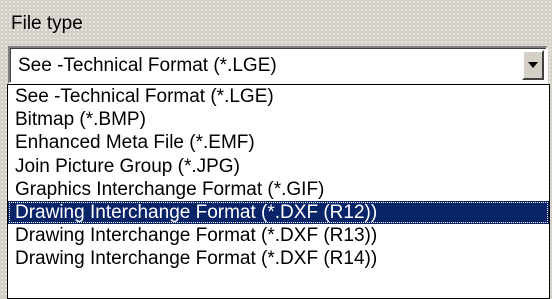 The image size is (552, 299). Describe the element at coordinates (278, 235) in the screenshot. I see `list-item-dxf-r13: Drawing Interchange Format (*.DXF (R13))` at that location.